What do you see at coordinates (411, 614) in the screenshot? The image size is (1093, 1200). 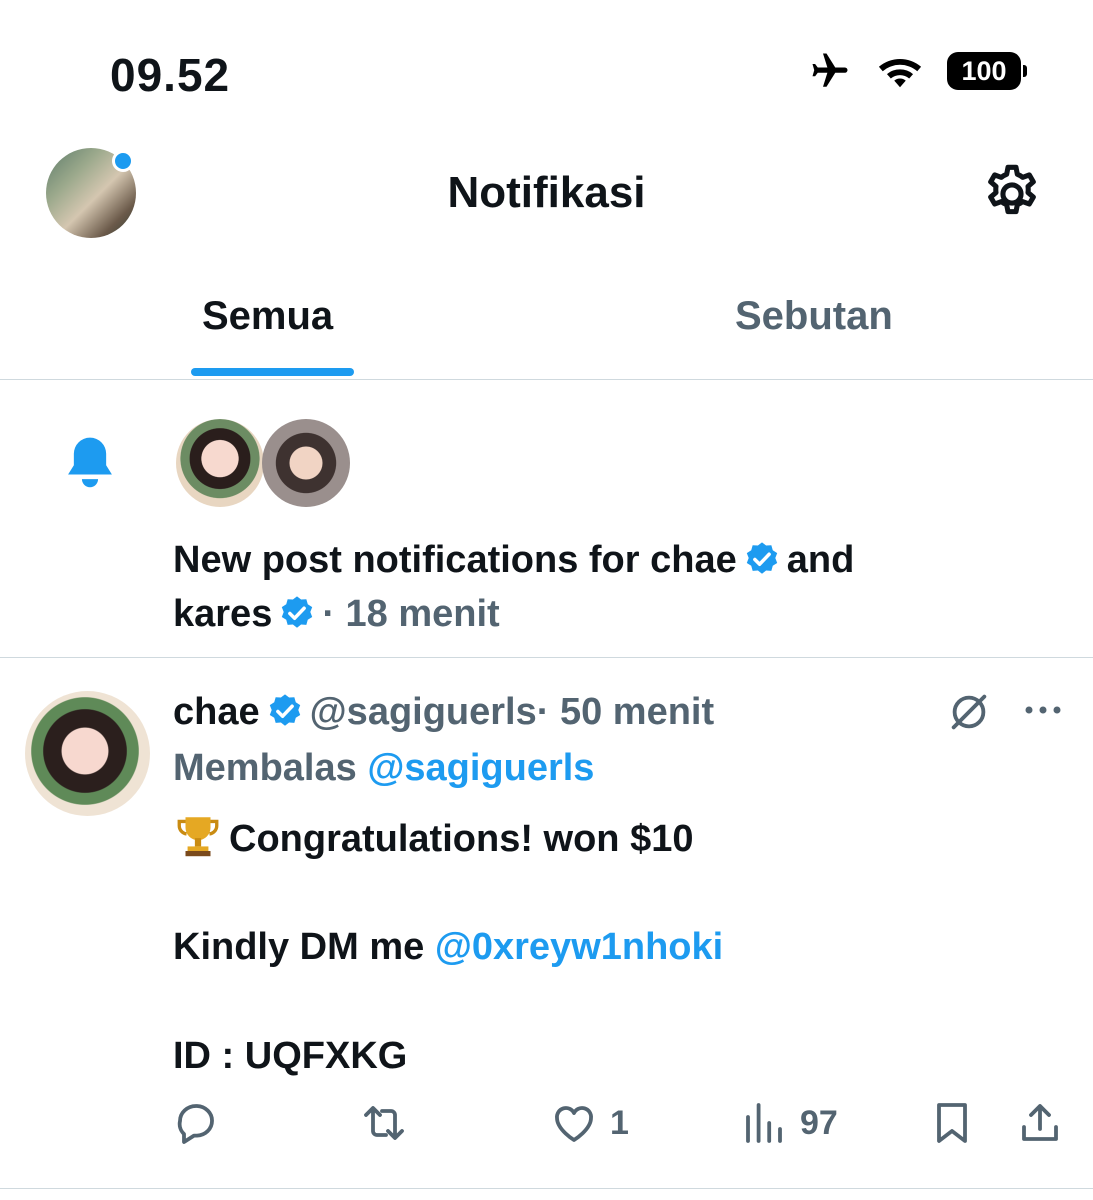 I see `notification-time: · 18 menit` at bounding box center [411, 614].